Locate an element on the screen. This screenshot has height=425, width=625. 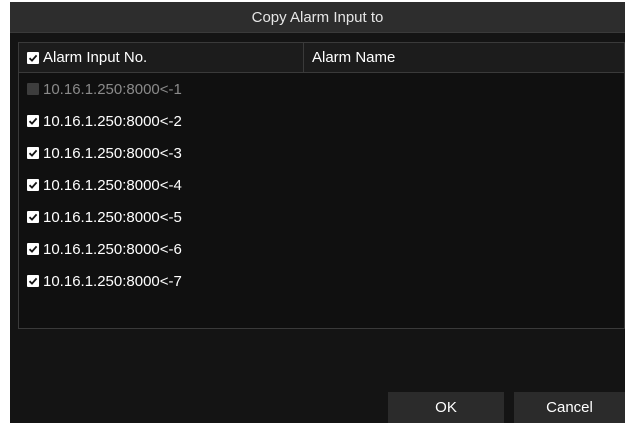
table-row: 10.16.1.250:8000<-5 is located at coordinates (321, 217).